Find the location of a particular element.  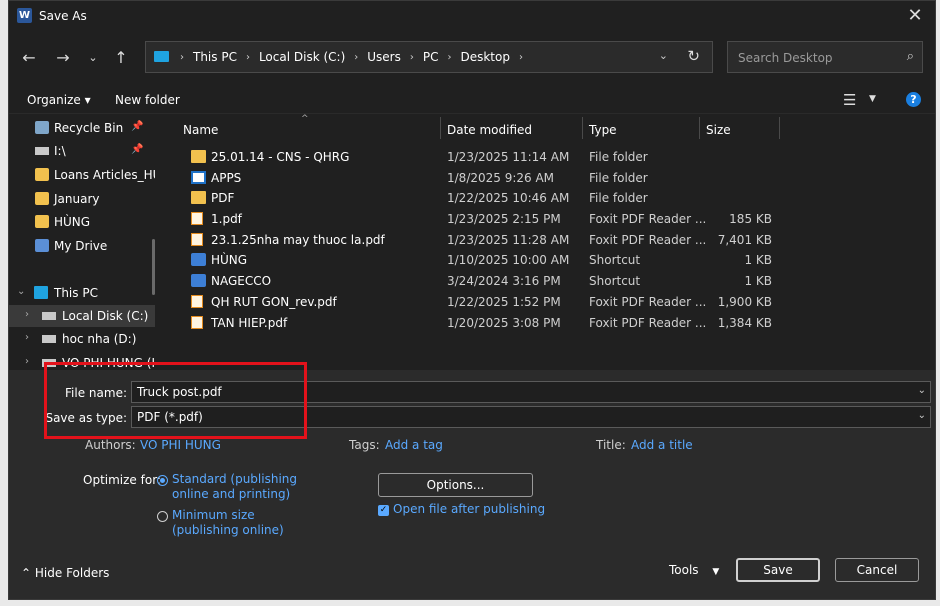

sidebar-item-this-pc: ⌄ This PC is located at coordinates (82, 293).